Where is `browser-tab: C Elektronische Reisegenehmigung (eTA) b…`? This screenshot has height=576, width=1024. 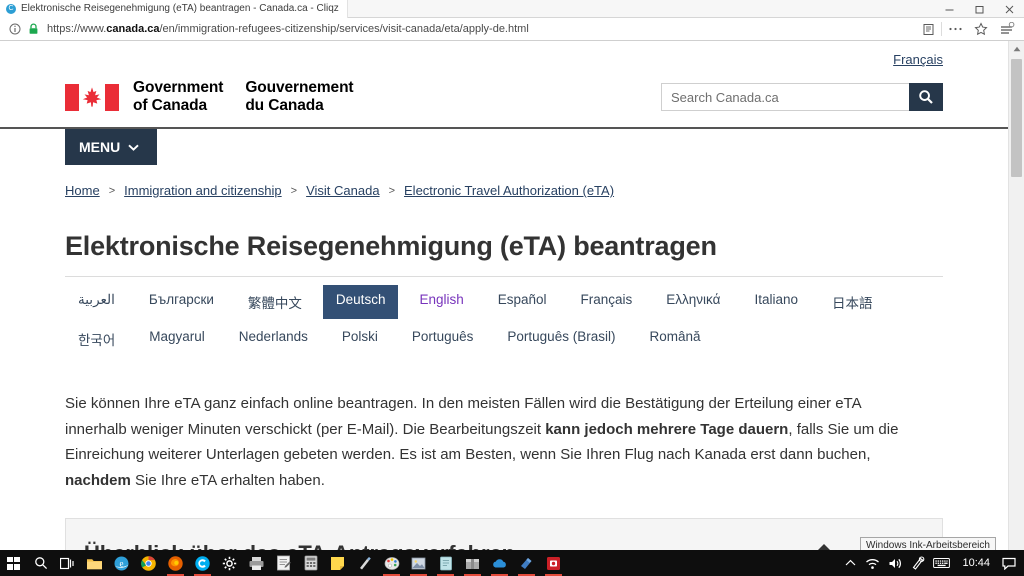 browser-tab: C Elektronische Reisegenehmigung (eTA) b… is located at coordinates (174, 9).